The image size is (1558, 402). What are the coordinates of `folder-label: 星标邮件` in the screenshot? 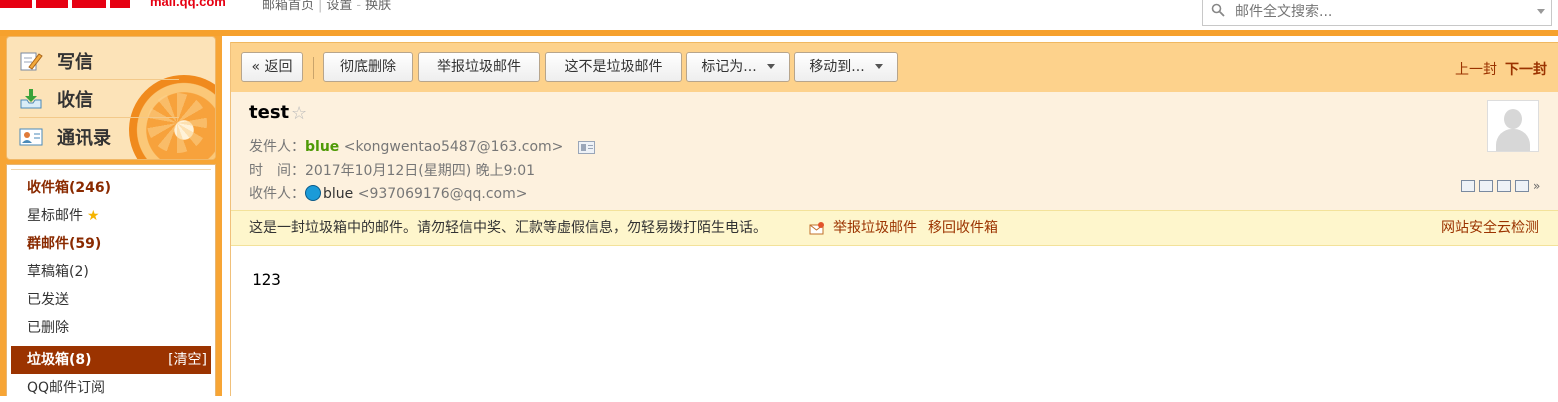 It's located at (55, 216).